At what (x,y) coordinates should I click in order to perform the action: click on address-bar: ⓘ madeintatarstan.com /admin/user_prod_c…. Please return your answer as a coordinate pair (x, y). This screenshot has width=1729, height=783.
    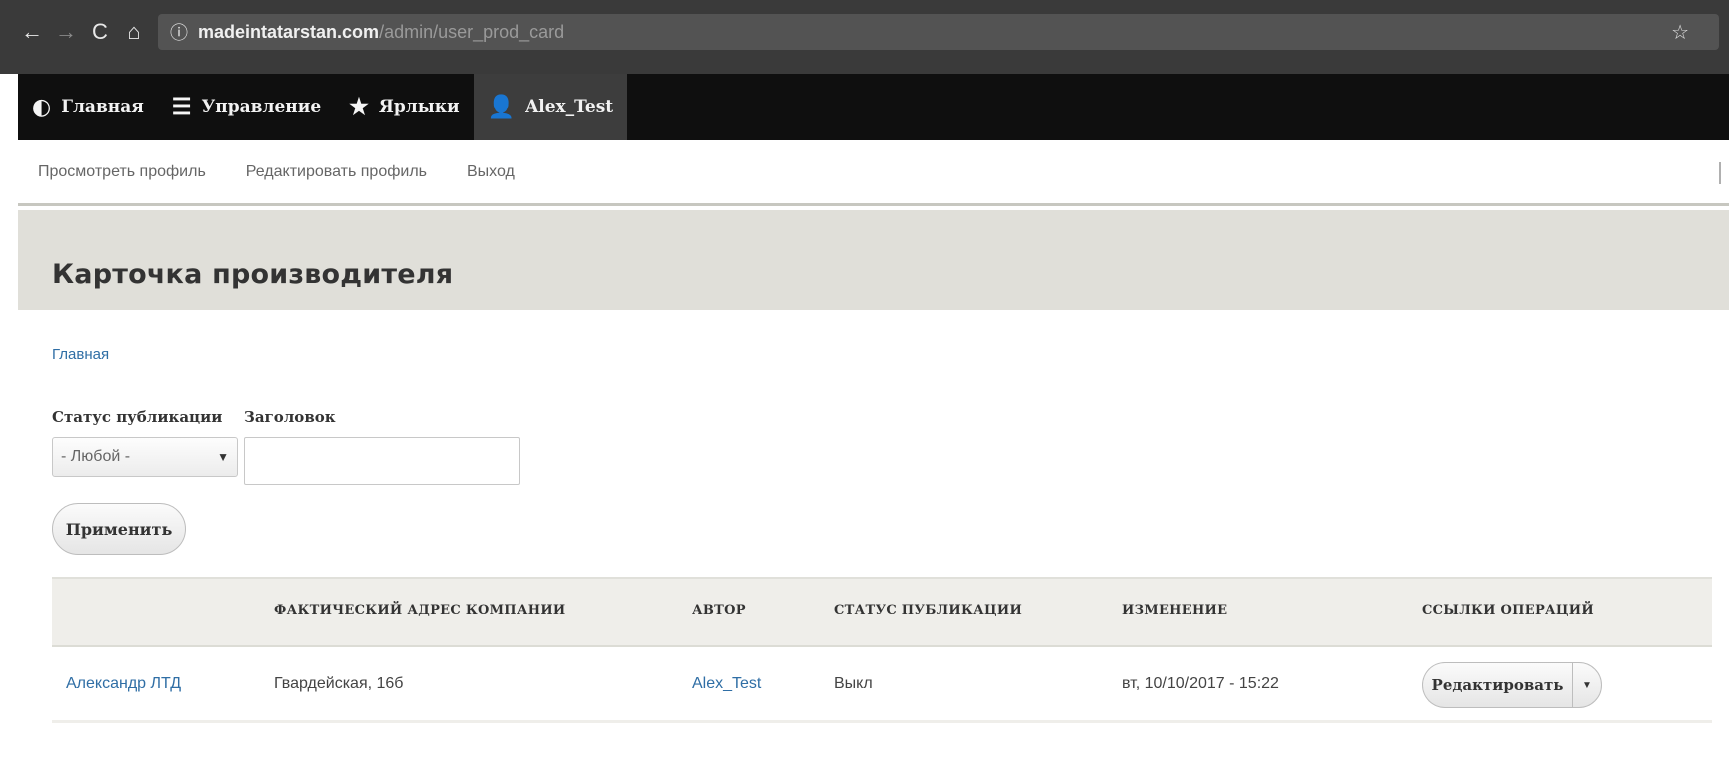
    Looking at the image, I should click on (938, 32).